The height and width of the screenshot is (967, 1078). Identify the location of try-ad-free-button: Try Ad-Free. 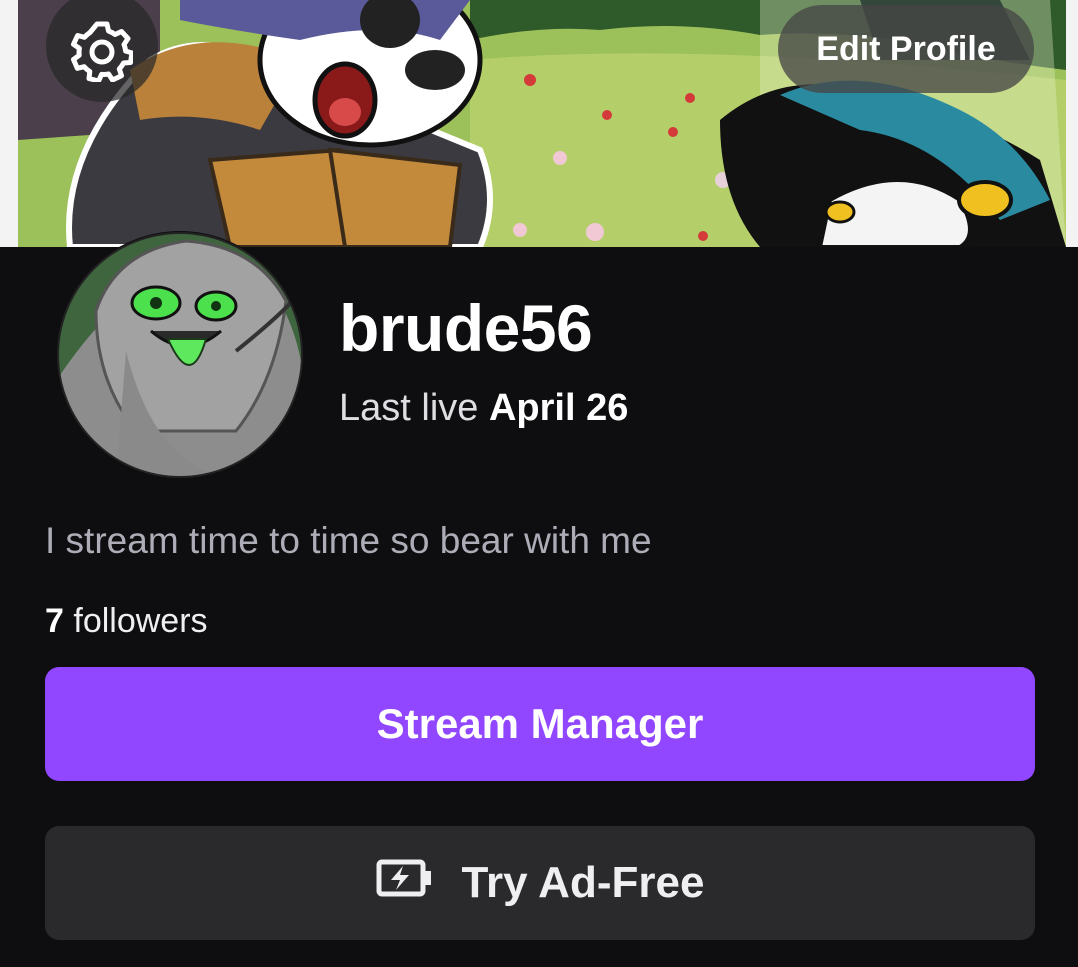
(540, 883).